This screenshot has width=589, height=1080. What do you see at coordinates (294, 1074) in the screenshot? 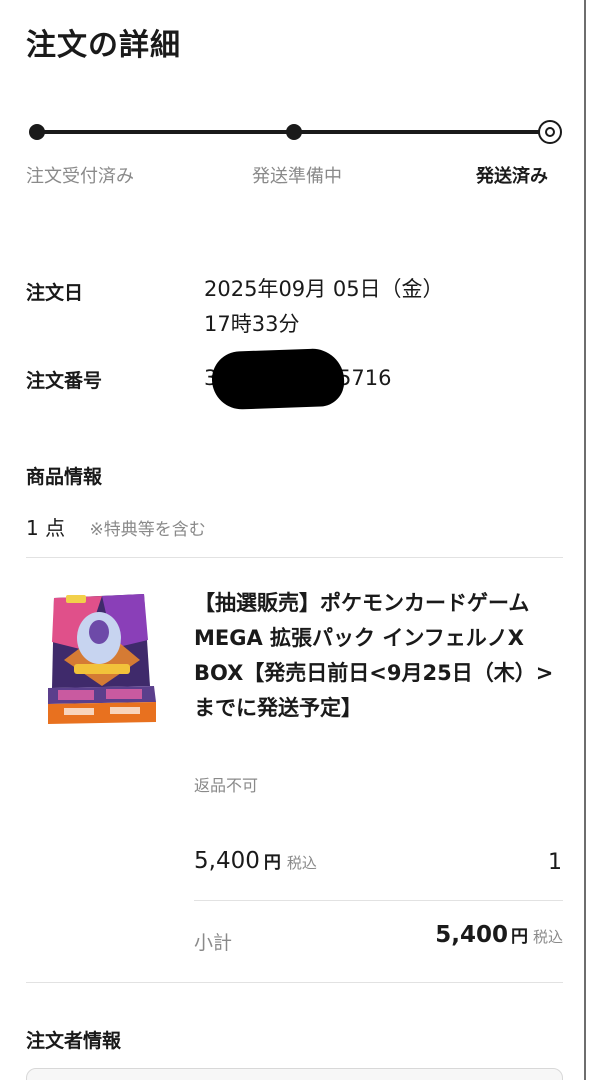
I see `orderer-info-card` at bounding box center [294, 1074].